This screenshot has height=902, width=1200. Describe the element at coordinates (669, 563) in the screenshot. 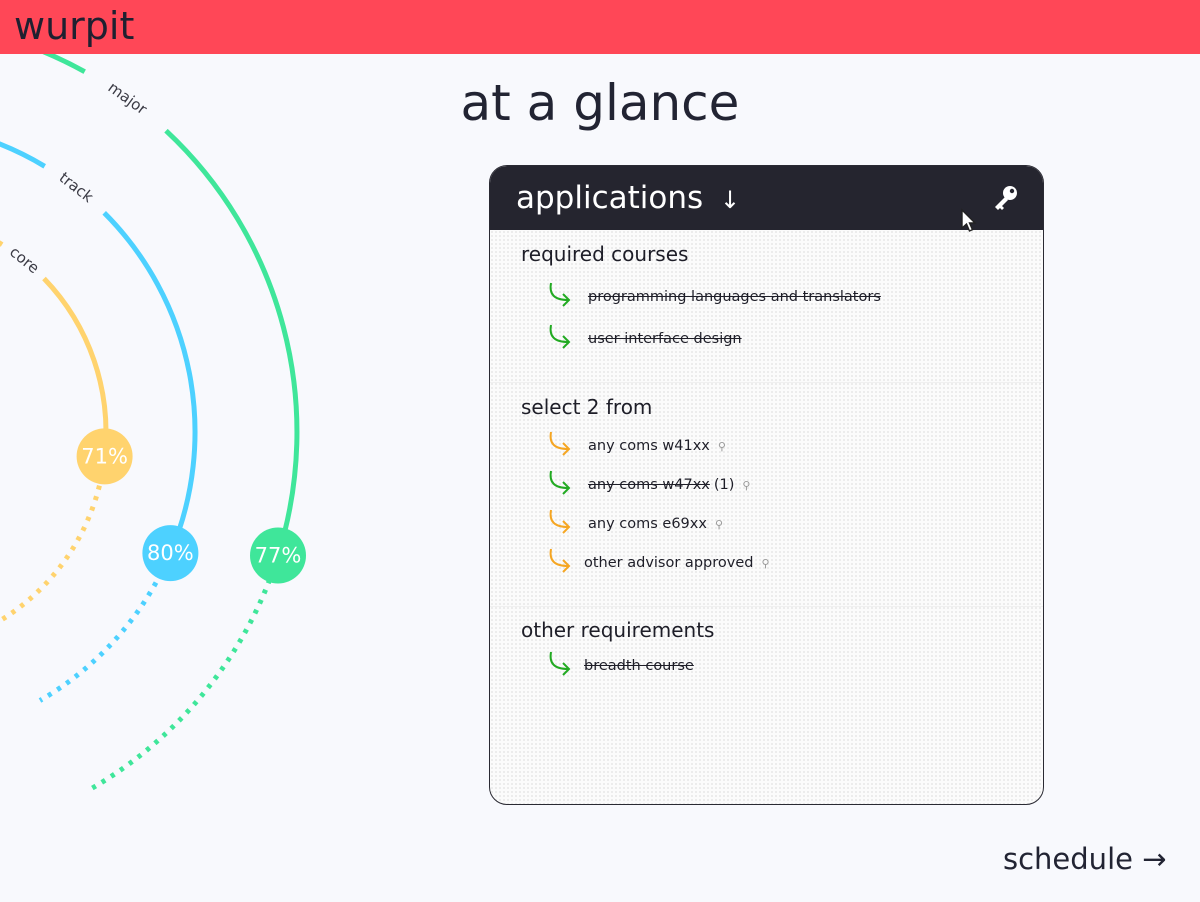

I see `requirement-label: other advisor approved` at that location.